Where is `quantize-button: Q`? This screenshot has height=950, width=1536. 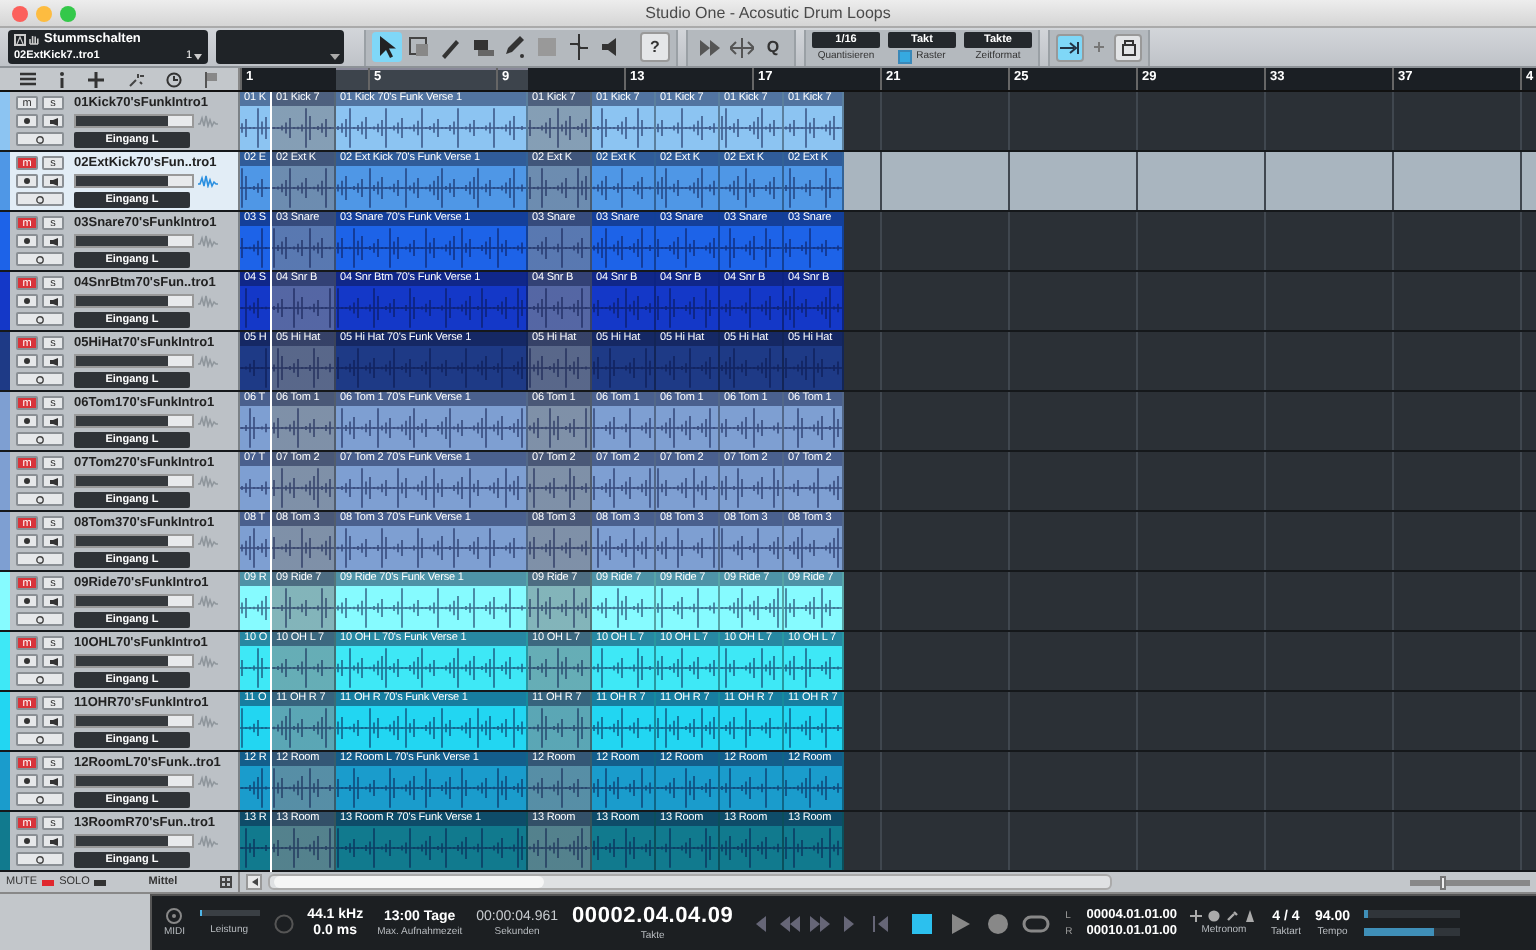
quantize-button: Q is located at coordinates (773, 47).